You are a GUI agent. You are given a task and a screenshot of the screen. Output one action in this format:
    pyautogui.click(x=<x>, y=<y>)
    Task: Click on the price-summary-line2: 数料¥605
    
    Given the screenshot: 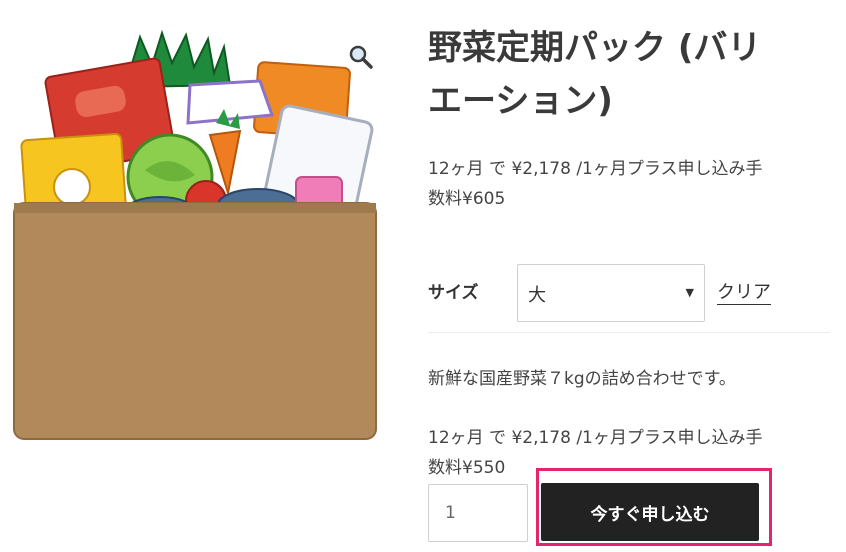 What is the action you would take?
    pyautogui.click(x=467, y=199)
    